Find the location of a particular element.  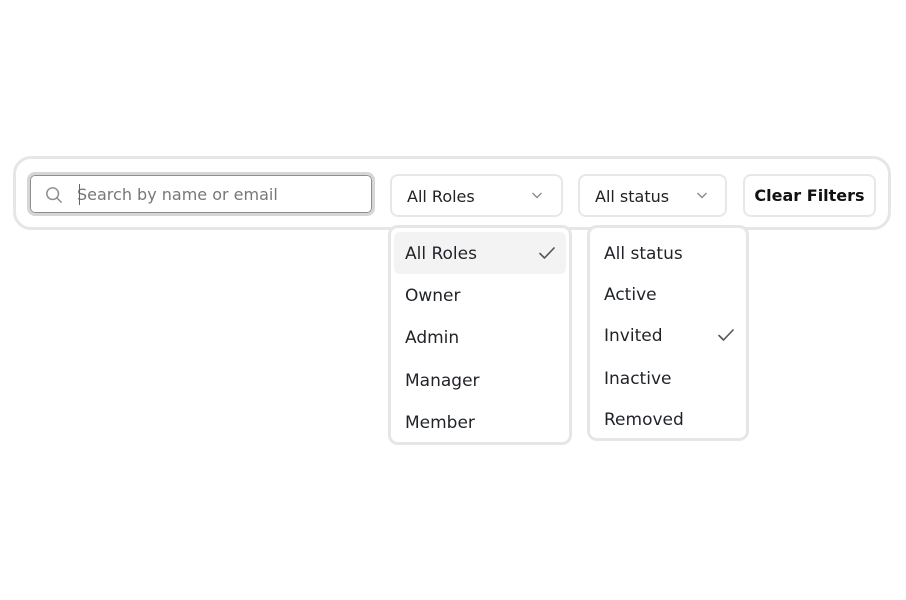

role-option-all-roles: All Roles is located at coordinates (480, 253).